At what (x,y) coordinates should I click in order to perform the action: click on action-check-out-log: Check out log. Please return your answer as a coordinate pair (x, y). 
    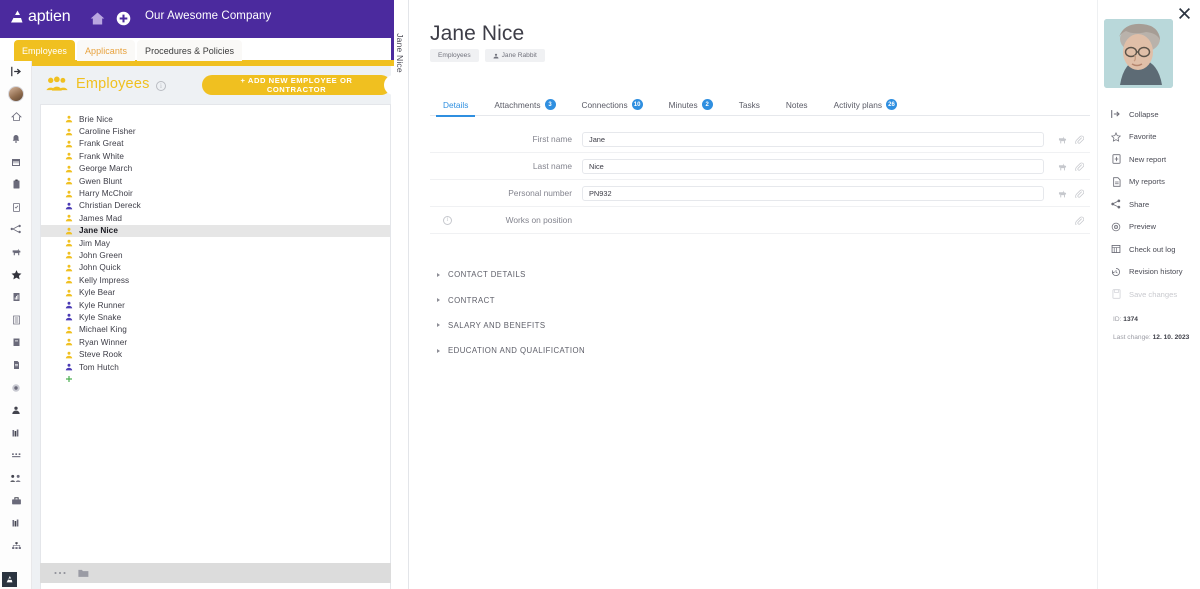
    Looking at the image, I should click on (1155, 249).